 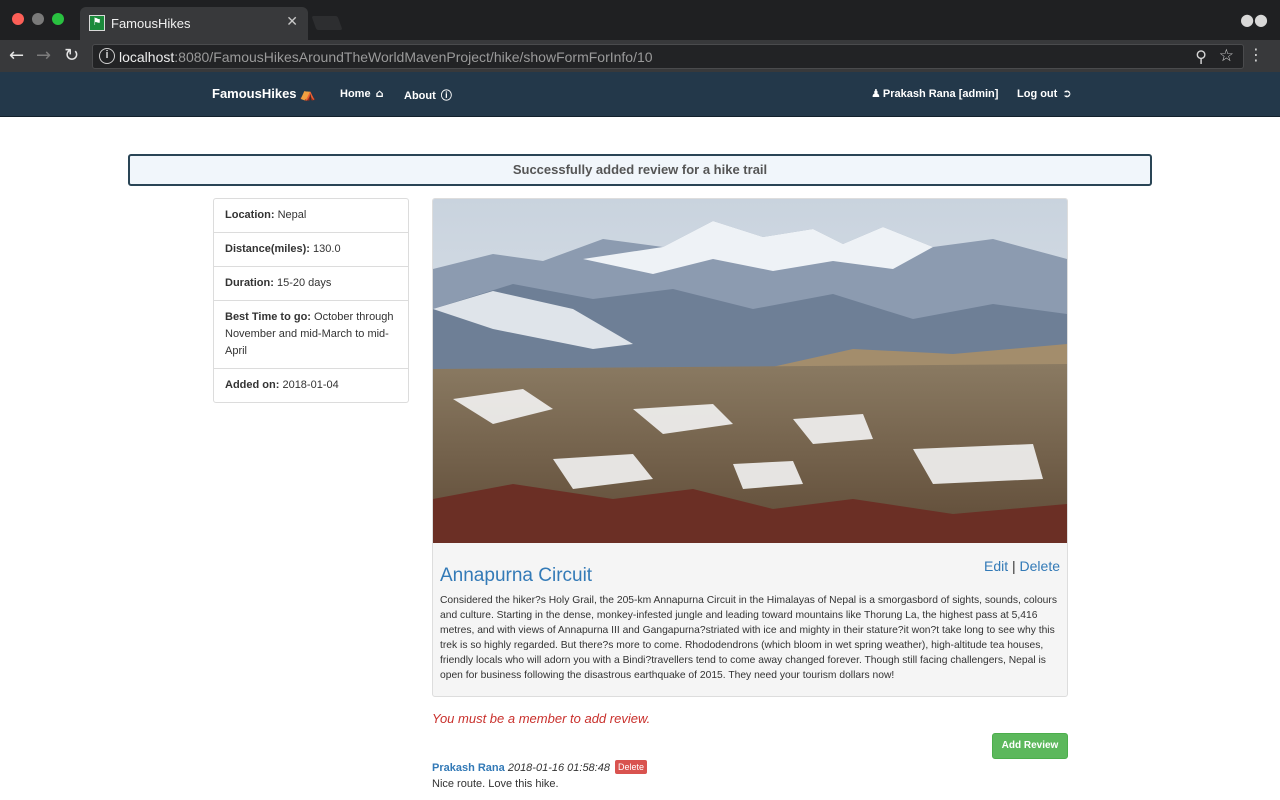 I want to click on review-text: Nice route. Love this hike., so click(x=495, y=784).